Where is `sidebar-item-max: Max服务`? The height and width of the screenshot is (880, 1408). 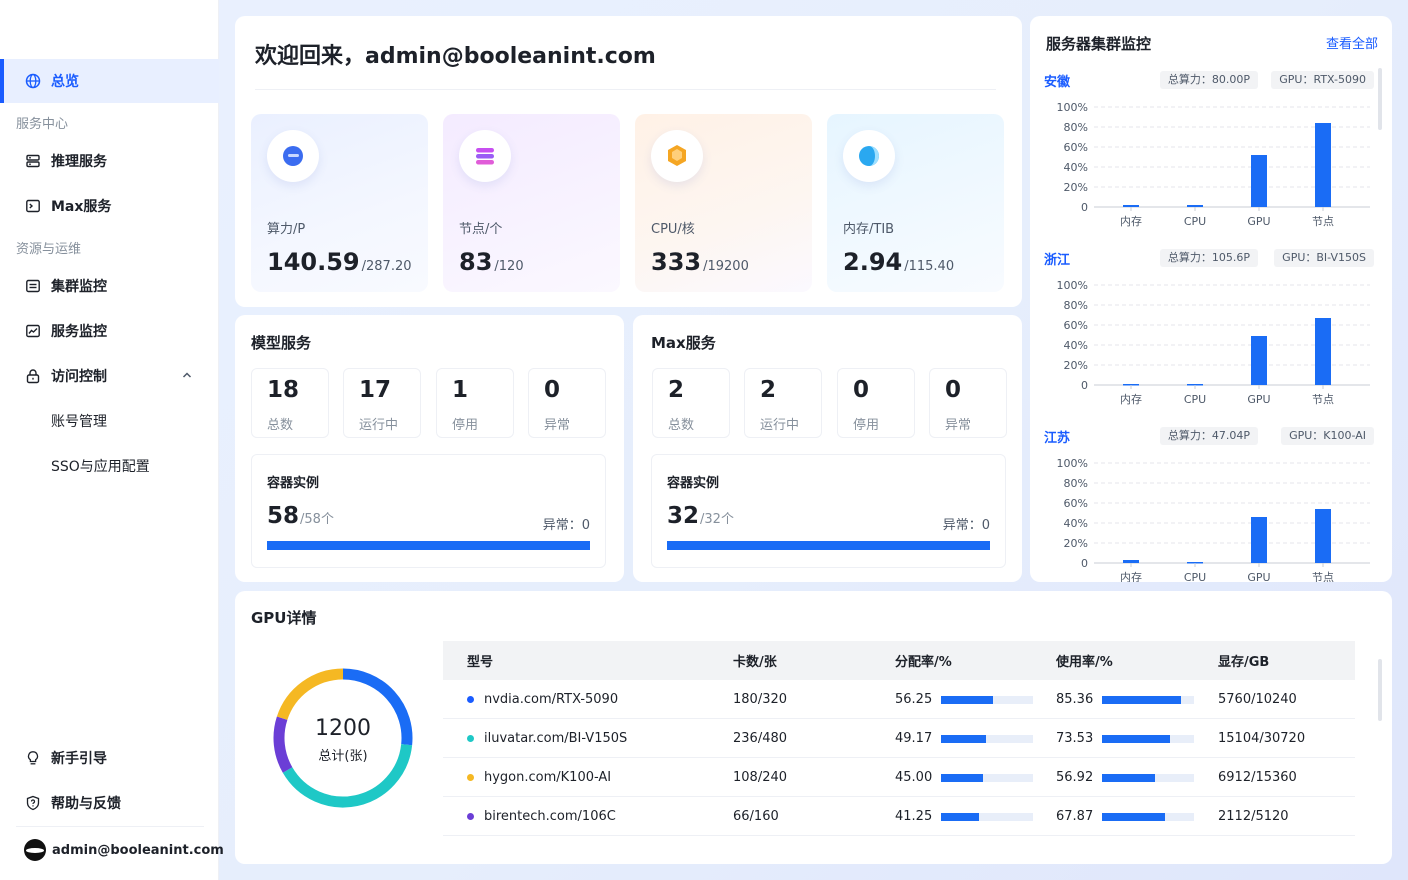
sidebar-item-max: Max服务 is located at coordinates (109, 206).